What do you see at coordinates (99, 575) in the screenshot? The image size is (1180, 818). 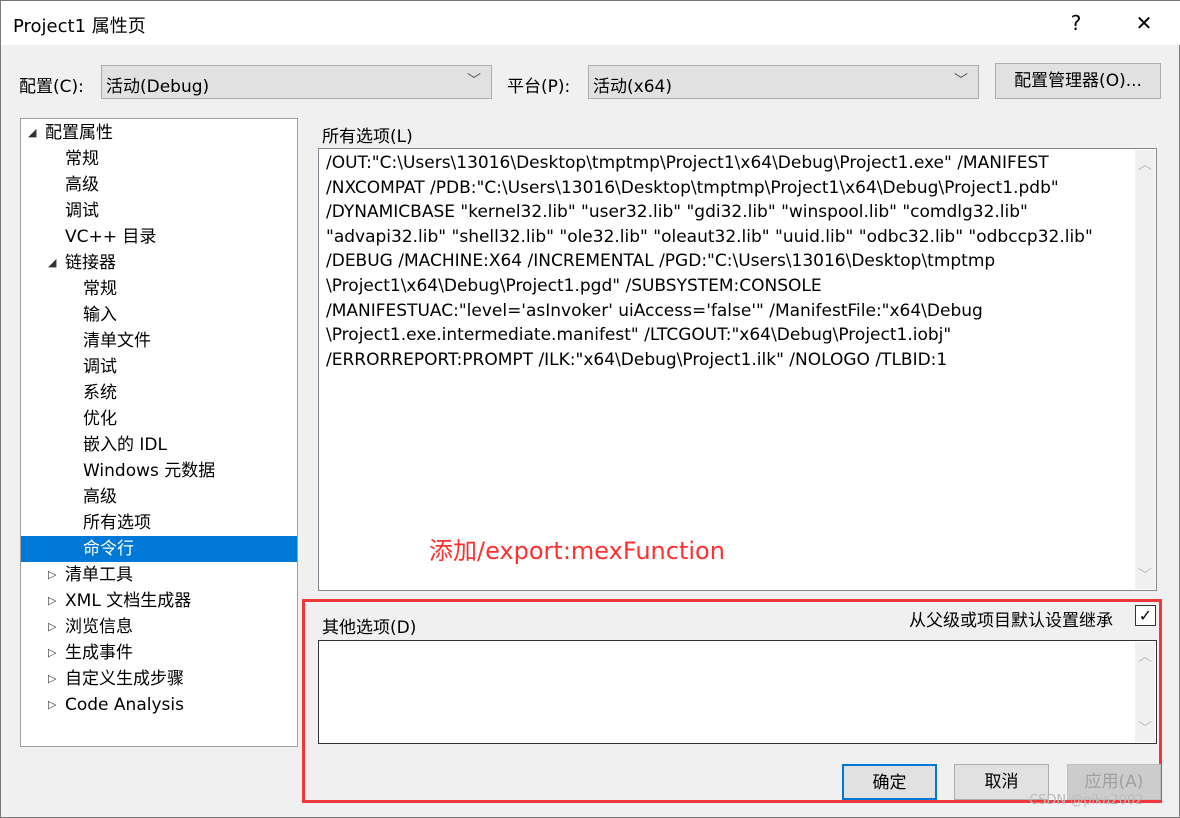 I see `tree-item-label: 清单工具` at bounding box center [99, 575].